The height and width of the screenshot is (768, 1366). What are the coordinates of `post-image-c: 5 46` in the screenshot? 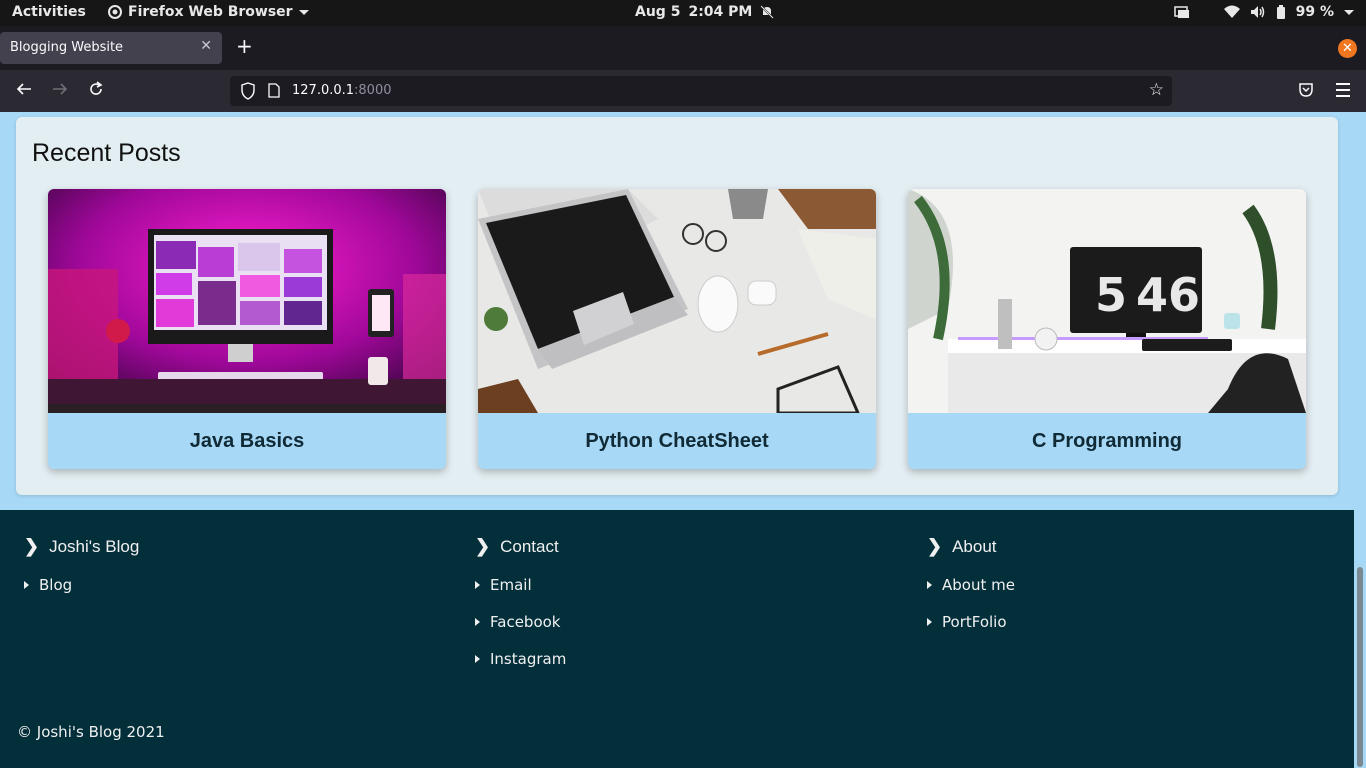 It's located at (1107, 301).